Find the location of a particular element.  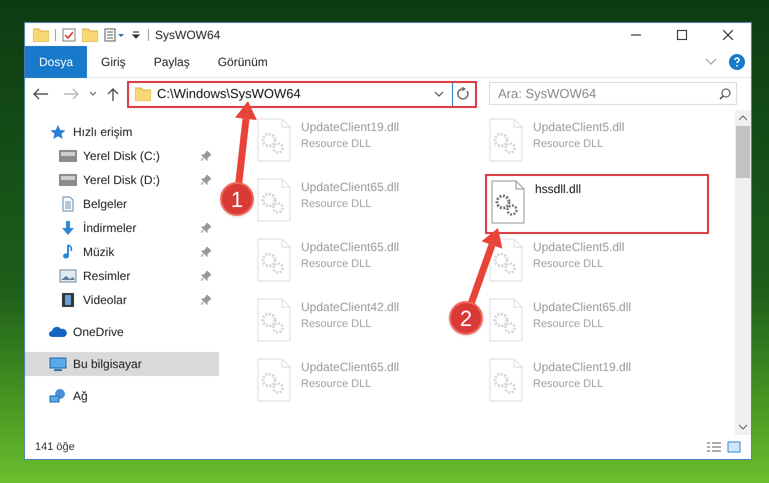

checklist-icon is located at coordinates (69, 35).